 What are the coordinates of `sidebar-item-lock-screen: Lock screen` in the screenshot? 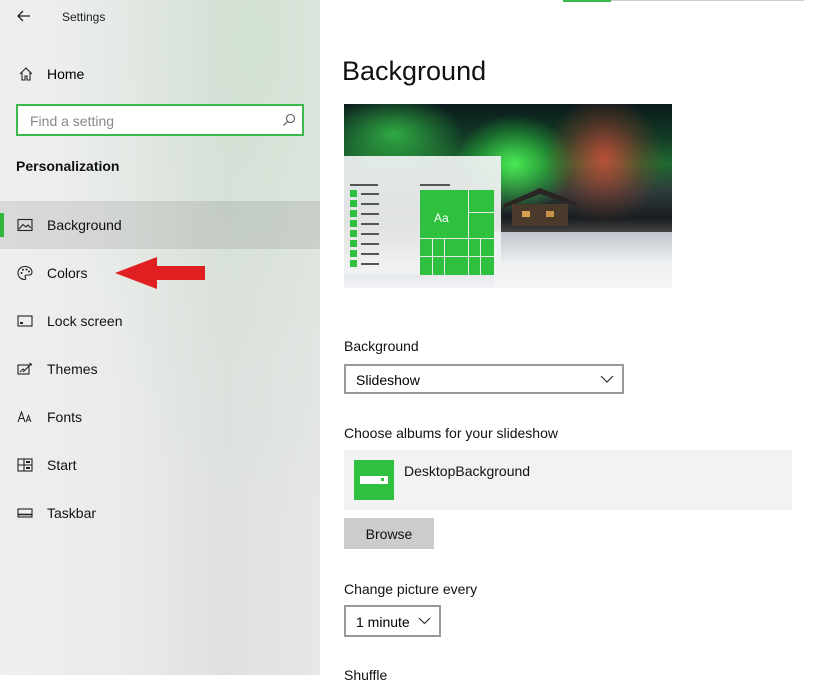 It's located at (160, 321).